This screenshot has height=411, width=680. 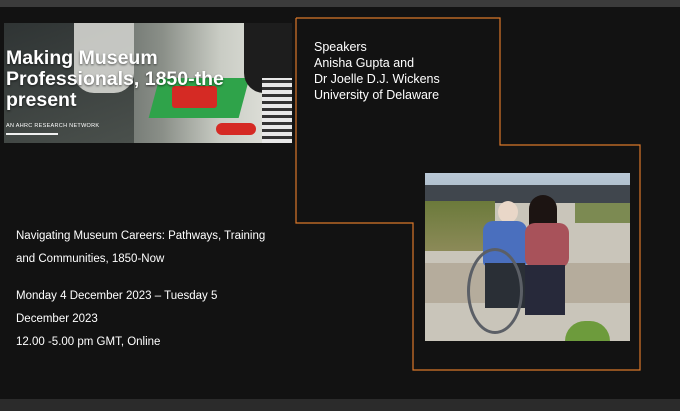 I want to click on speakers-photo, so click(x=527, y=257).